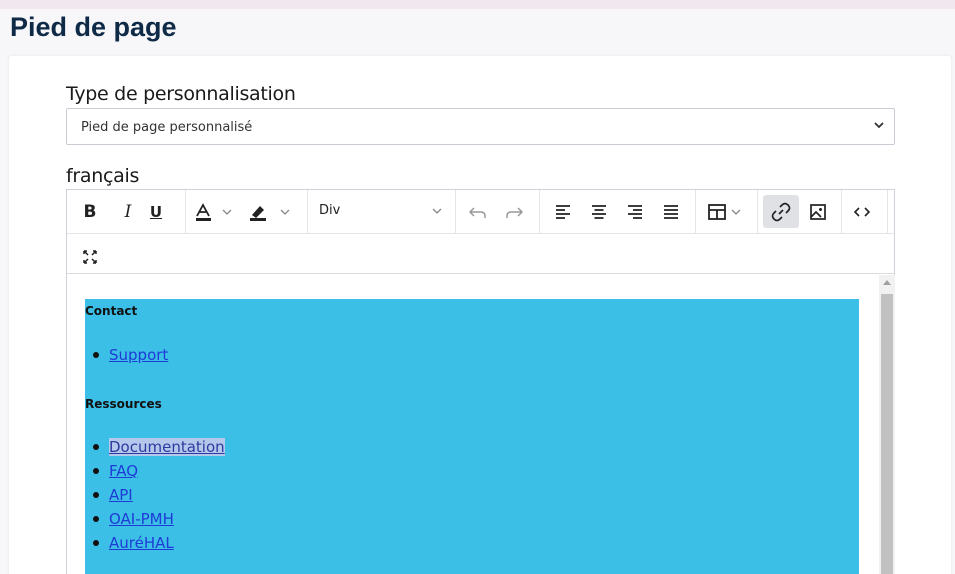 The height and width of the screenshot is (574, 955). I want to click on justify-icon, so click(671, 211).